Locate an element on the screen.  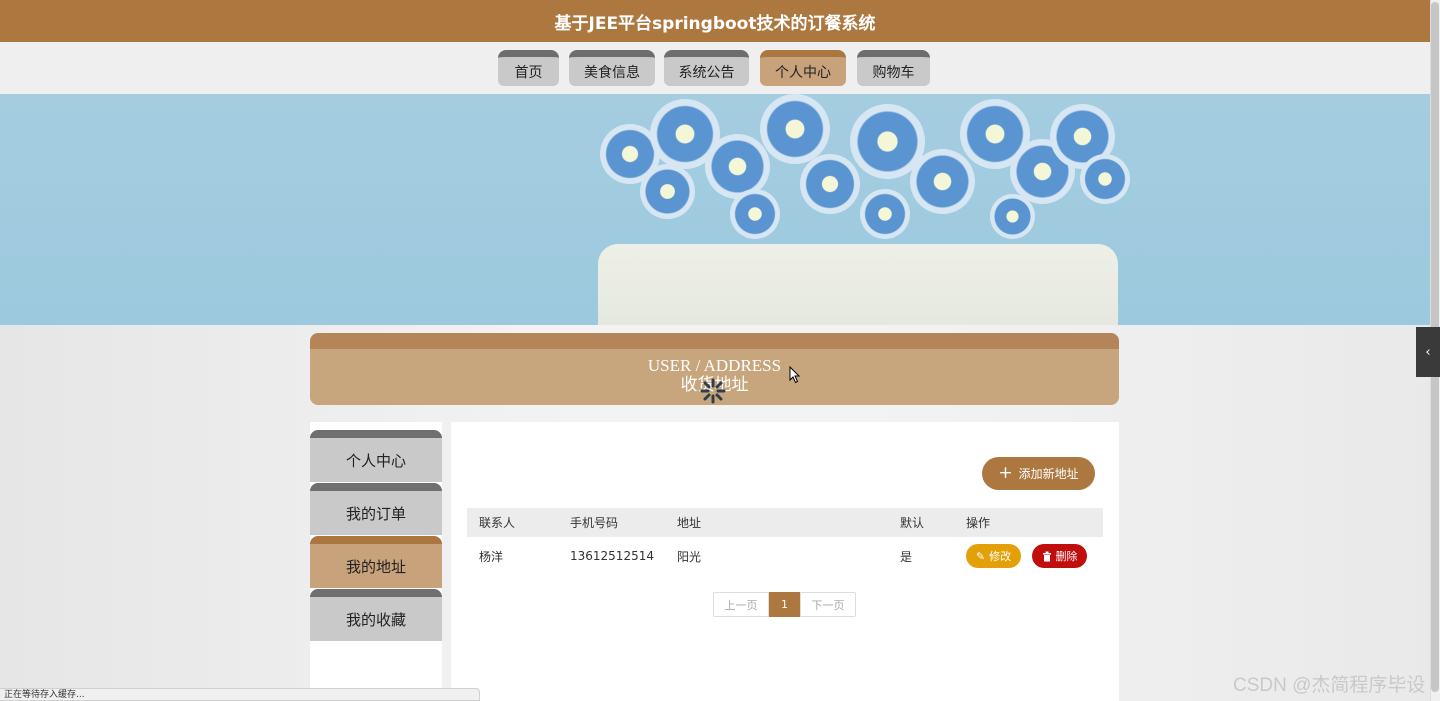
pagination: 上一页 1 下一页 is located at coordinates (784, 604).